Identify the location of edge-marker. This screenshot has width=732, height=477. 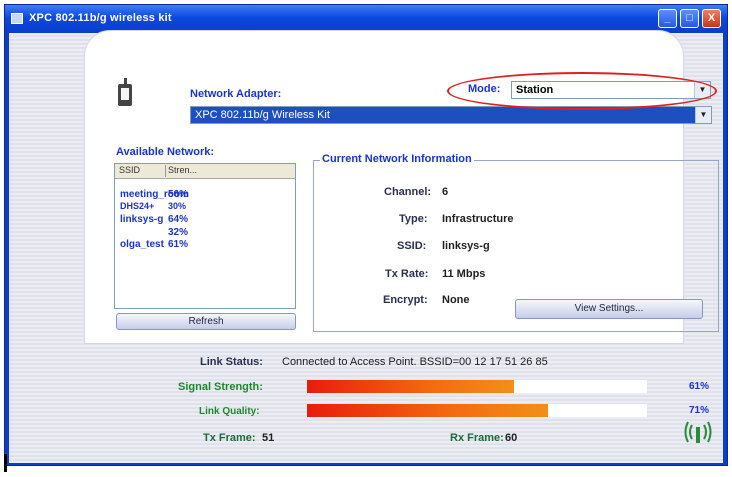
(5, 463).